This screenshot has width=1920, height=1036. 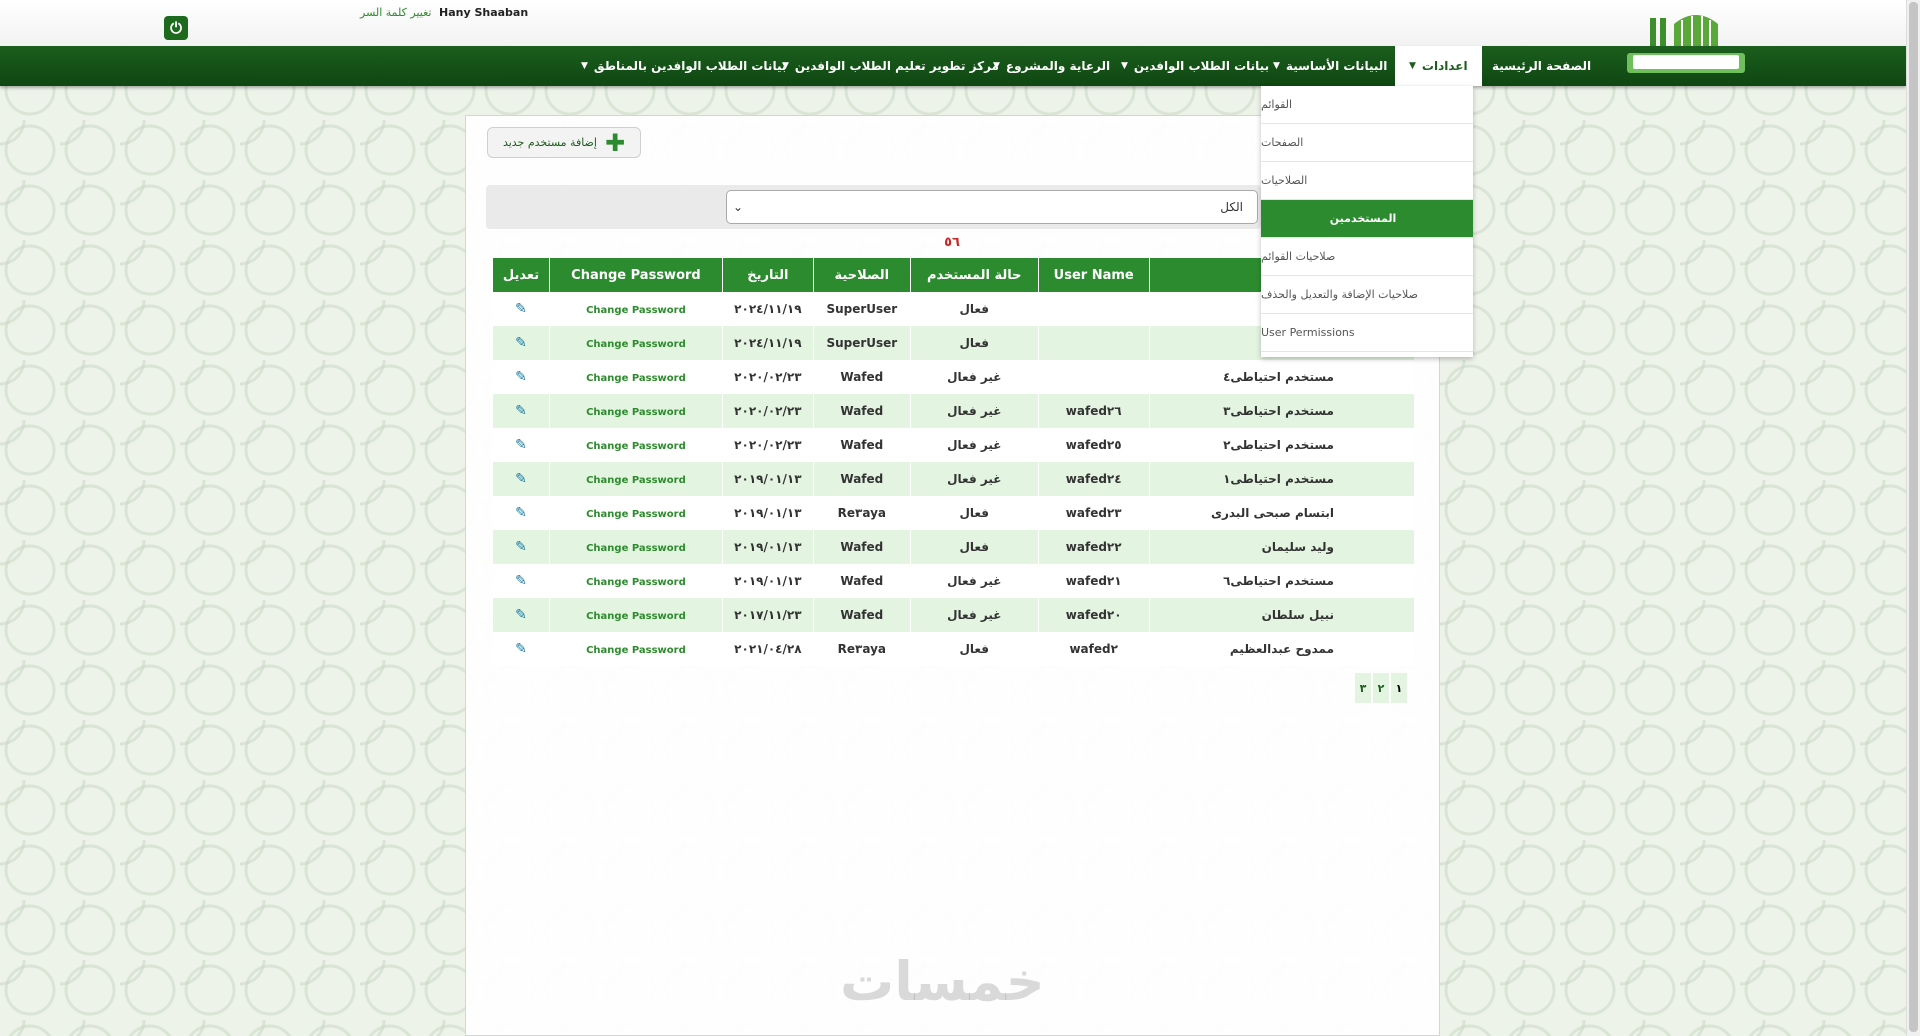 What do you see at coordinates (1367, 181) in the screenshot?
I see `menu-item-permissions: الصلاحيات` at bounding box center [1367, 181].